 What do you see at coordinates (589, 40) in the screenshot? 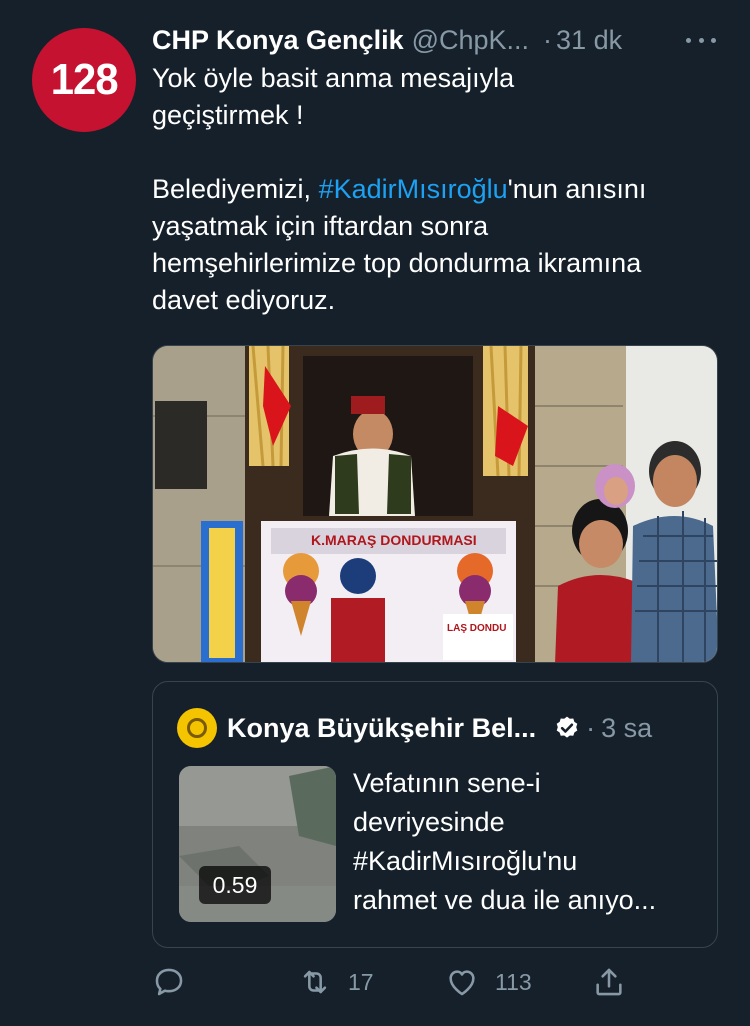
I see `tweet-timestamp: 31 dk` at bounding box center [589, 40].